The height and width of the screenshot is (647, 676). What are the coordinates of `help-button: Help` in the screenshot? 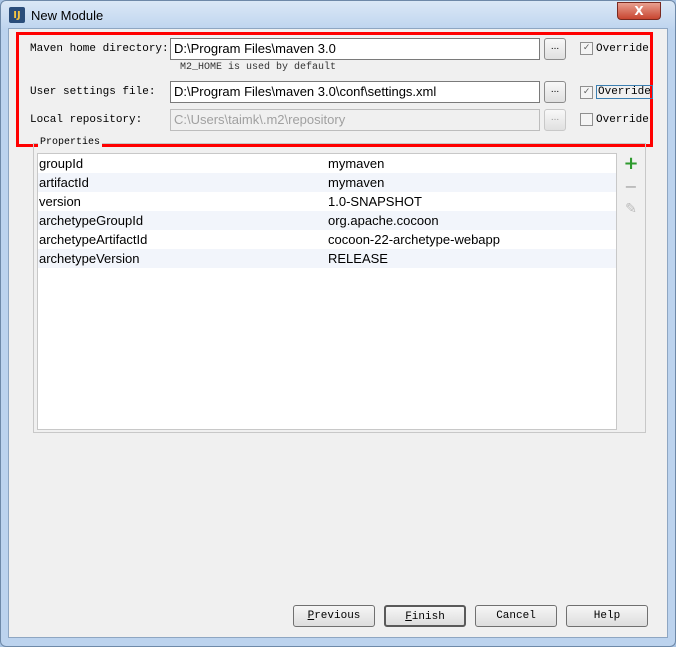 It's located at (607, 616).